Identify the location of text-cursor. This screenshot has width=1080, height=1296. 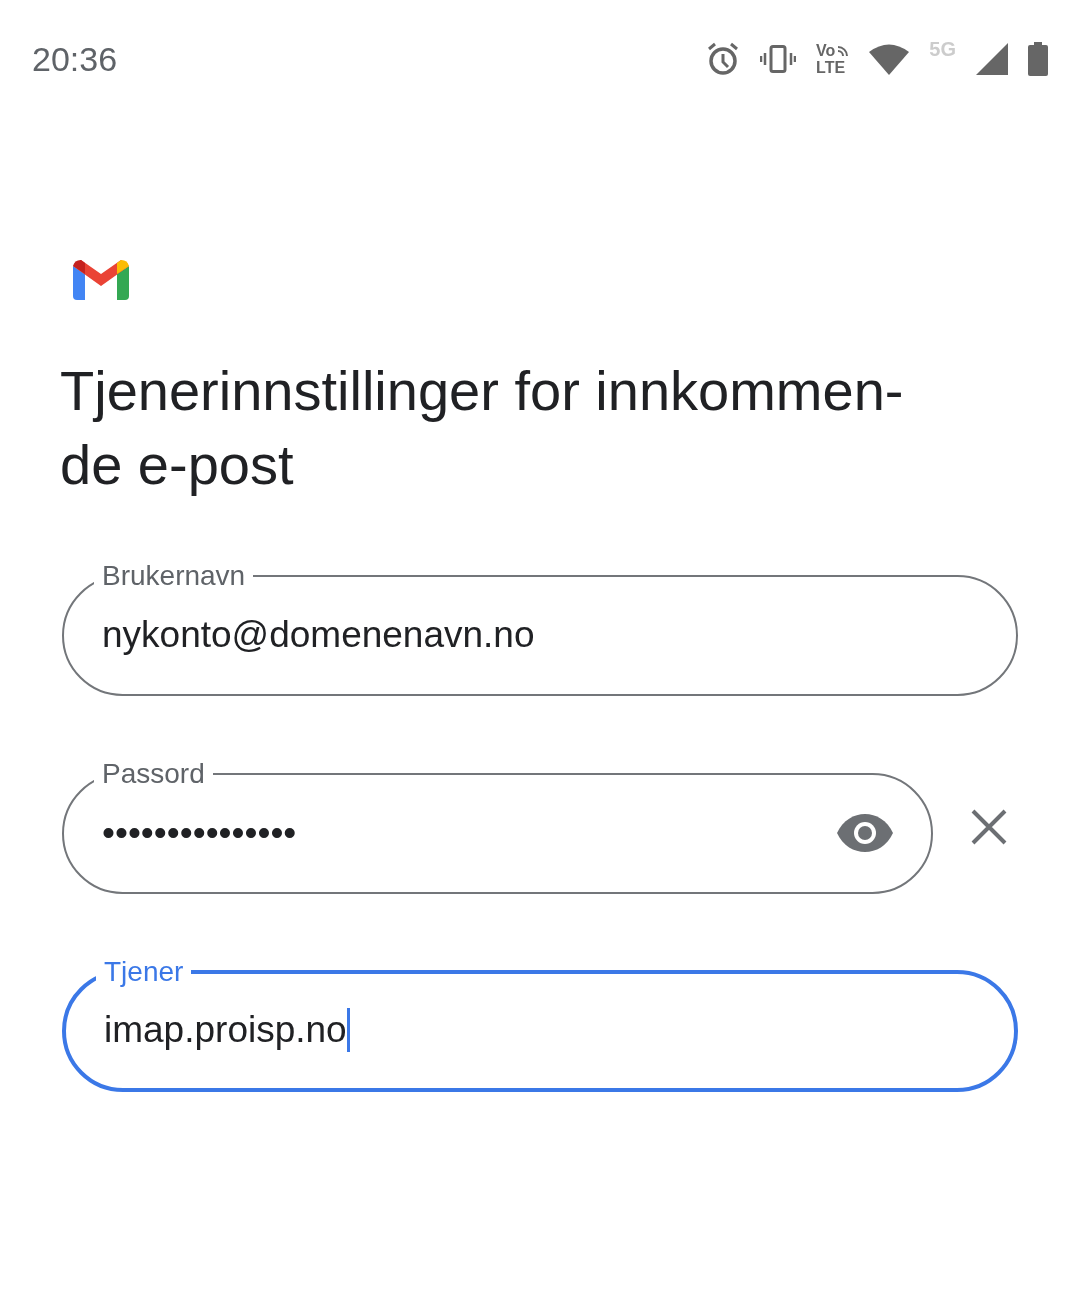
(348, 1030).